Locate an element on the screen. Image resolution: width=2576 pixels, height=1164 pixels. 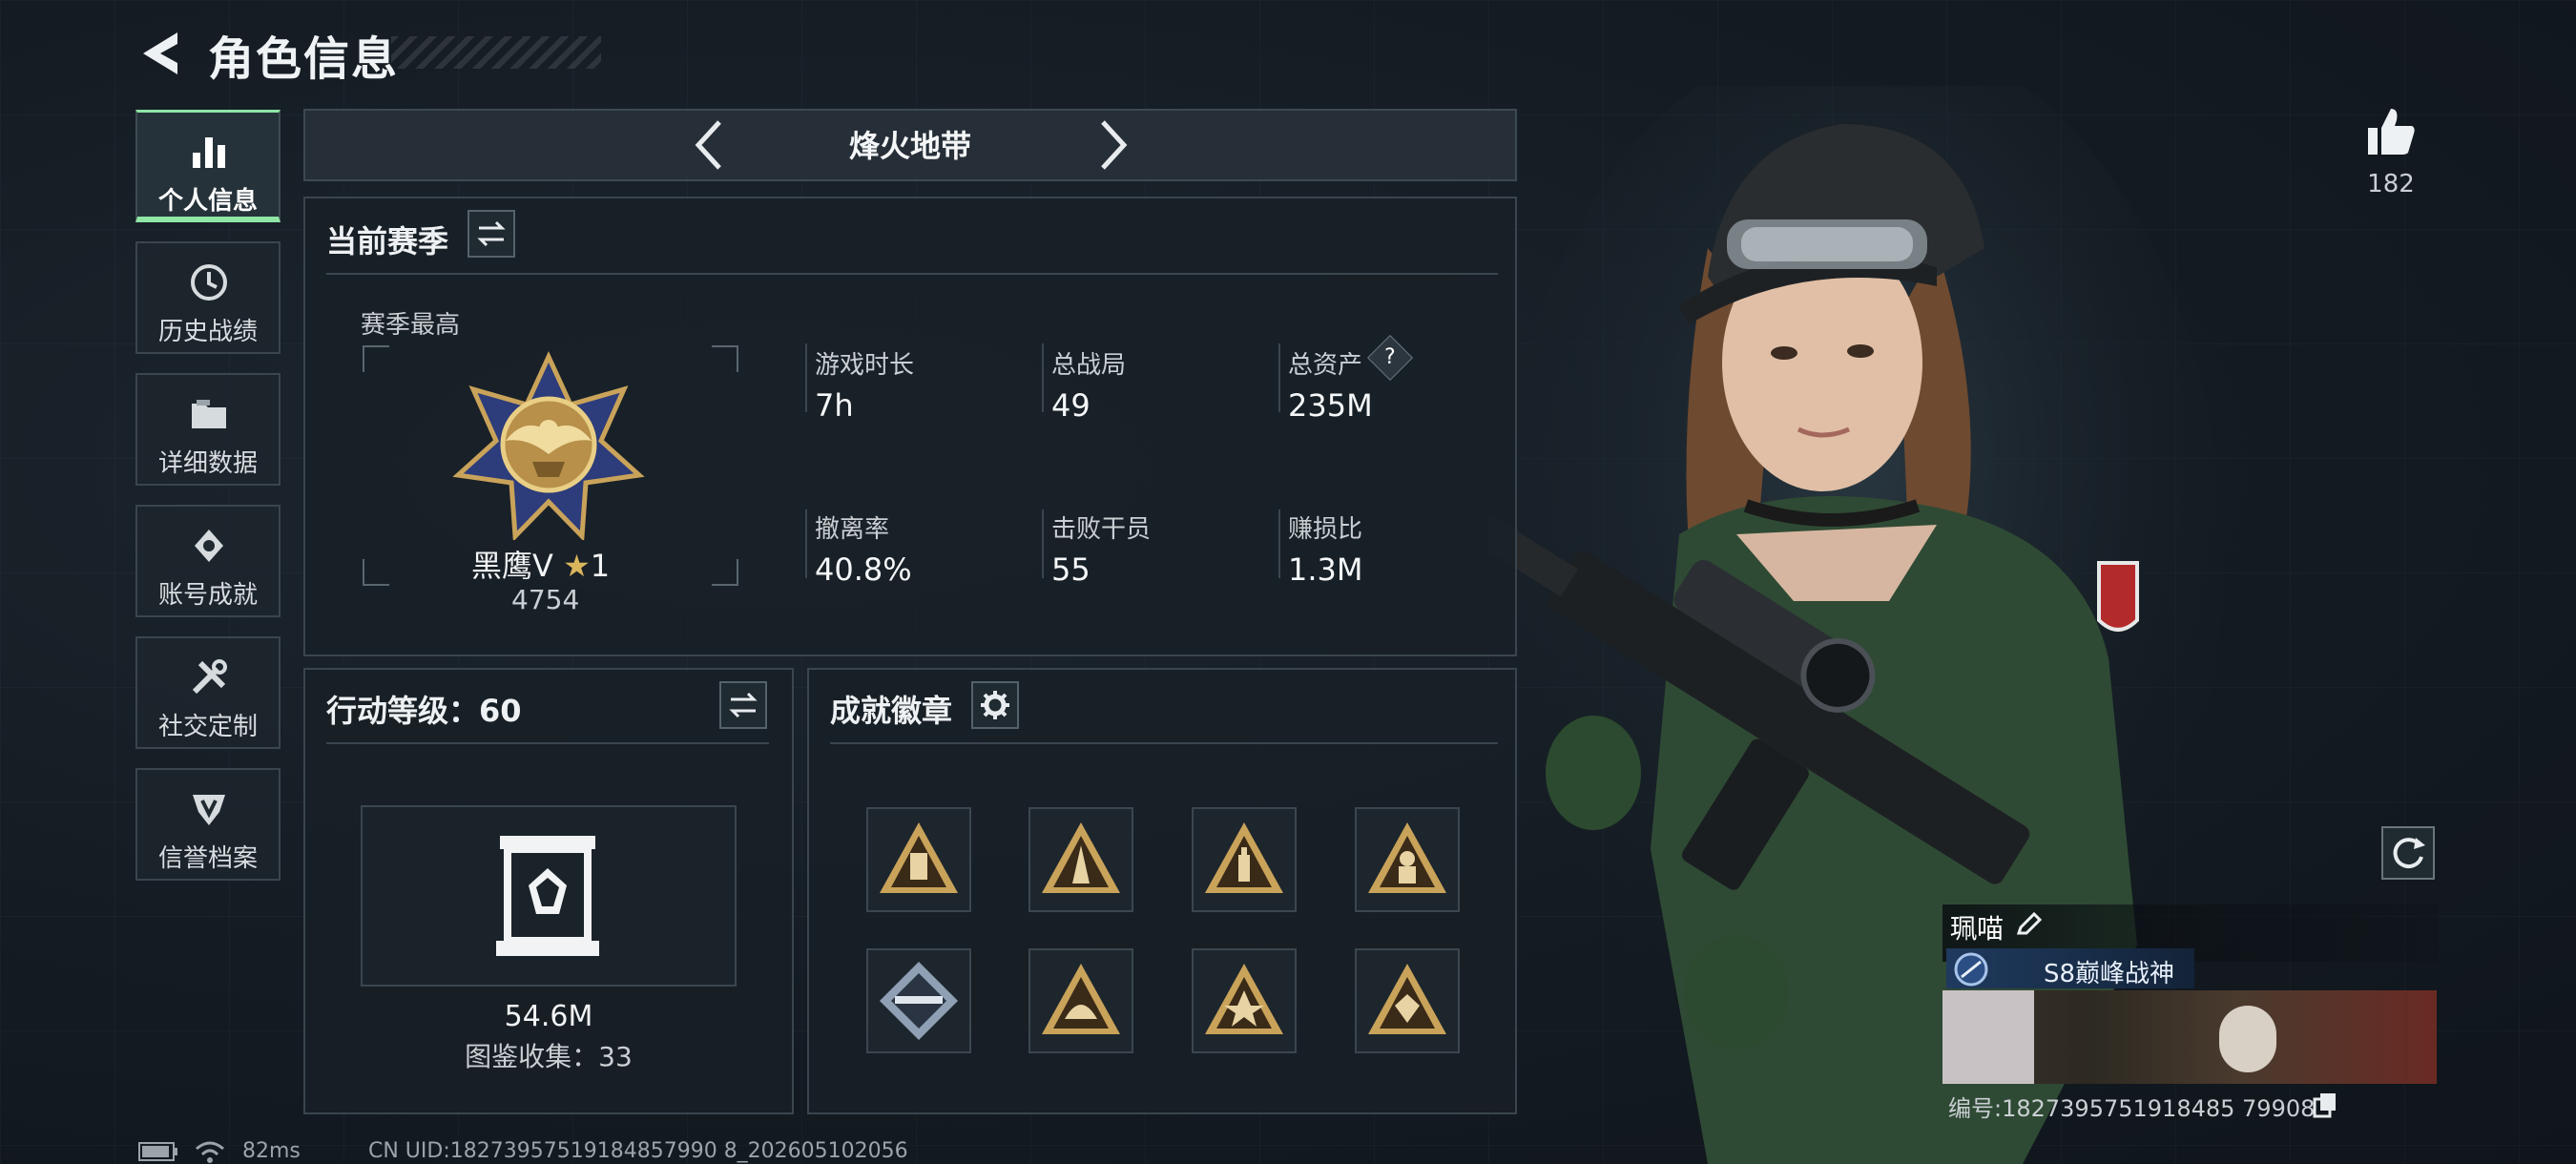
stat-label: 撤离率 is located at coordinates (852, 529).